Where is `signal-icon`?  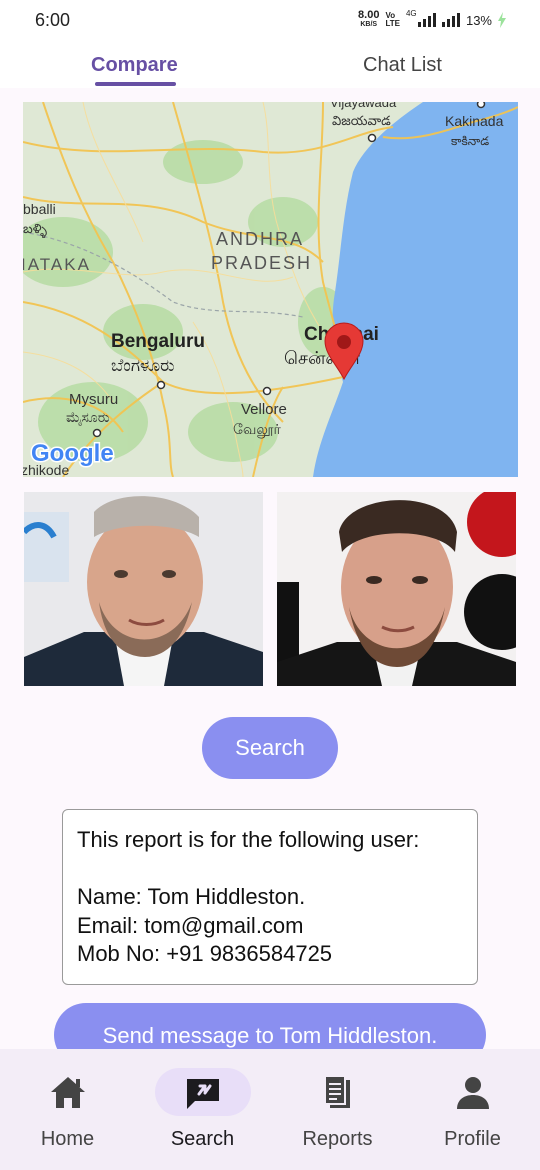
signal-icon is located at coordinates (450, 20).